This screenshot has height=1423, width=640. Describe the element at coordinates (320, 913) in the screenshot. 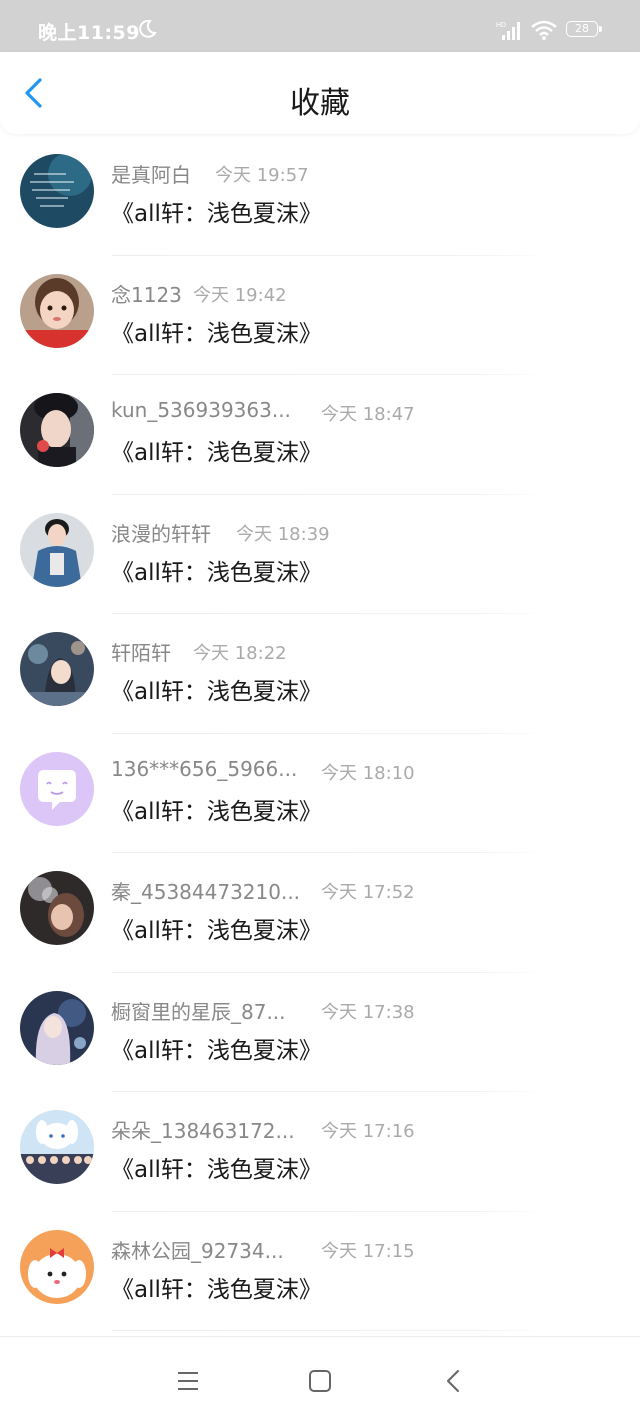

I see `list-item: 秦_45384473210... 今天 17:52 《all轩：浅色夏沫》` at that location.